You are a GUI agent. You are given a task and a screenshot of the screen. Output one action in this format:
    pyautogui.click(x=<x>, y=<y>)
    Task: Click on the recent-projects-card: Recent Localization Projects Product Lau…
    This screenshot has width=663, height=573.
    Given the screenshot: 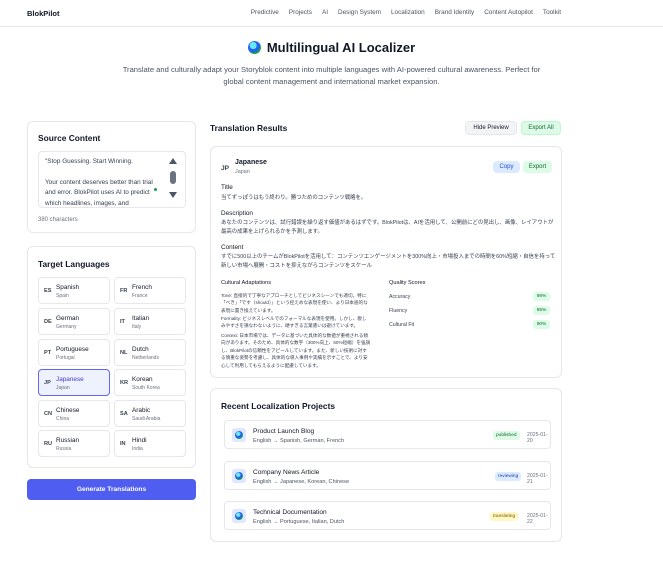 What is the action you would take?
    pyautogui.click(x=386, y=465)
    